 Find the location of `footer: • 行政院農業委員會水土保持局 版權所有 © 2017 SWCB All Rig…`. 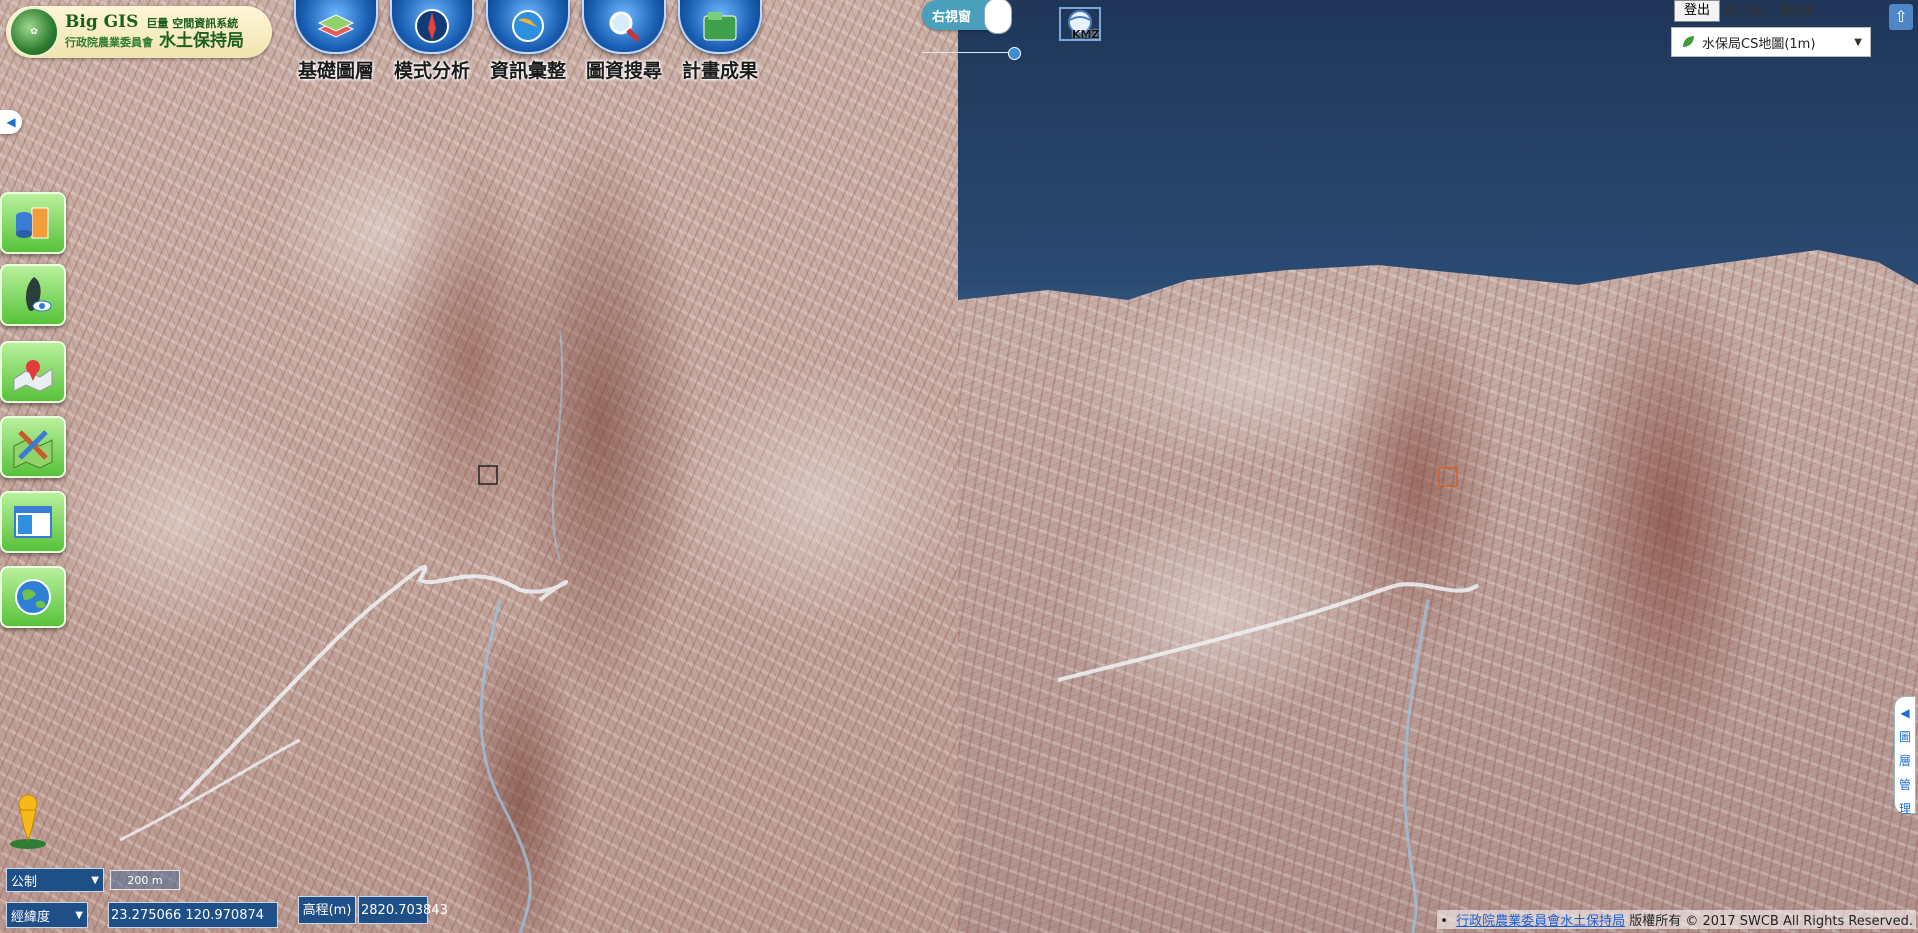

footer: • 行政院農業委員會水土保持局 版權所有 © 2017 SWCB All Rig… is located at coordinates (1676, 919).